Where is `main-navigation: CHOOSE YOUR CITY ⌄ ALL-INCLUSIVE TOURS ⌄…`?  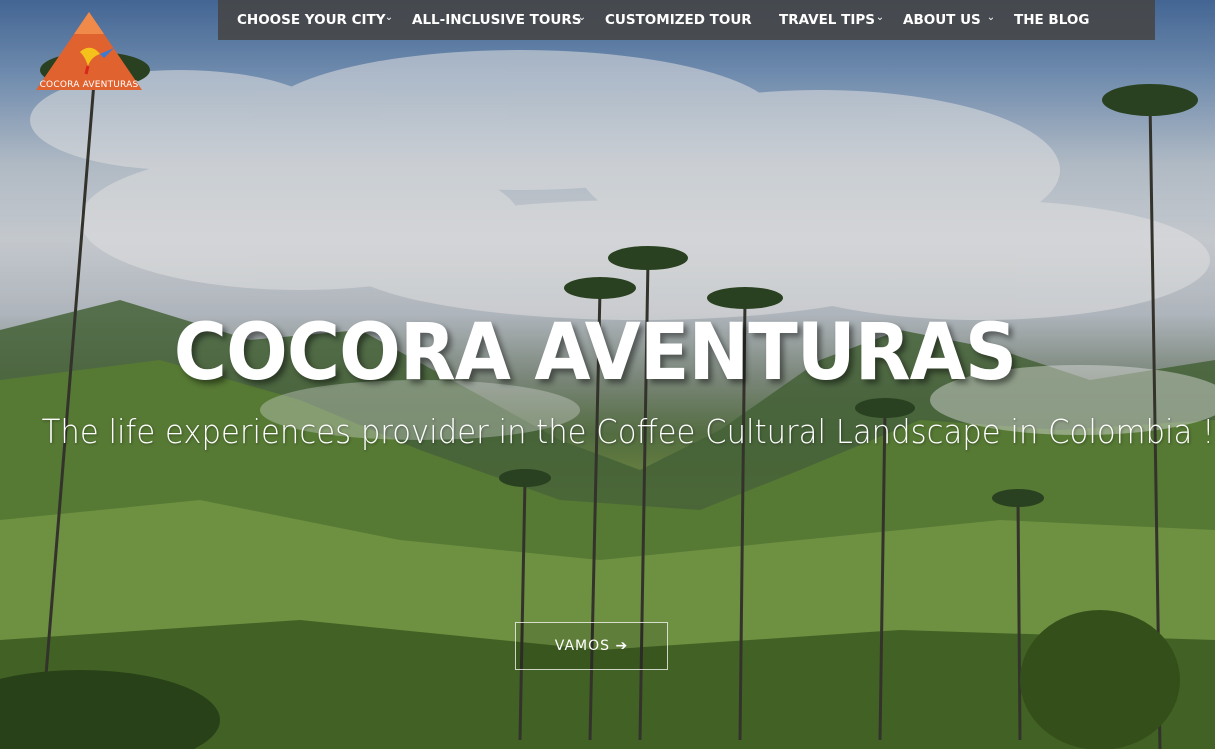
main-navigation: CHOOSE YOUR CITY ⌄ ALL-INCLUSIVE TOURS ⌄… is located at coordinates (686, 20).